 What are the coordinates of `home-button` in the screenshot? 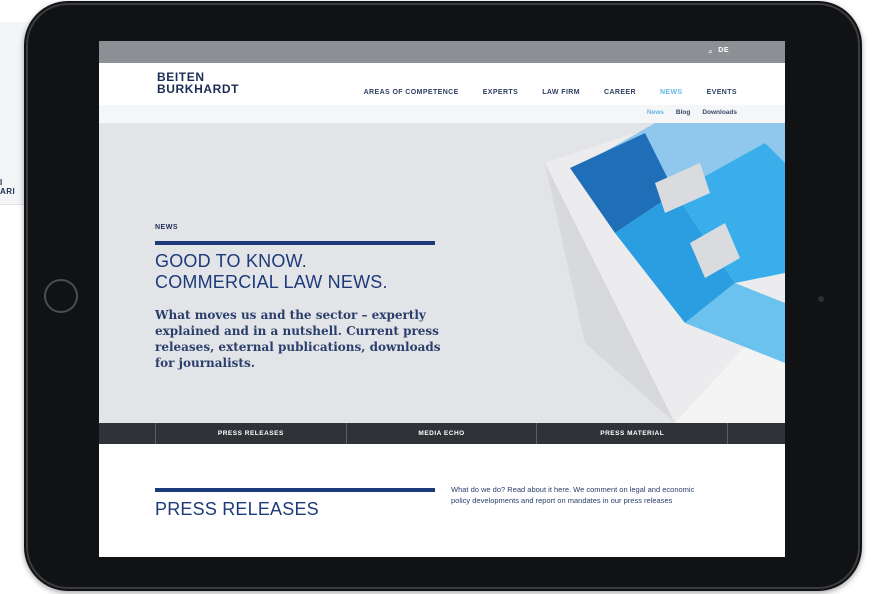 It's located at (61, 296).